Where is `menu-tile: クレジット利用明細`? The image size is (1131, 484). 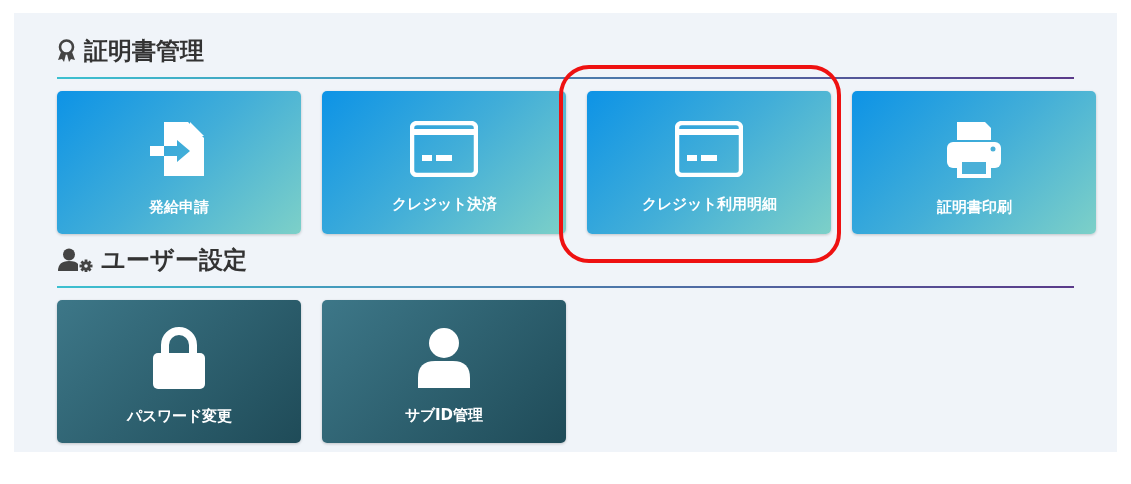 menu-tile: クレジット利用明細 is located at coordinates (709, 162).